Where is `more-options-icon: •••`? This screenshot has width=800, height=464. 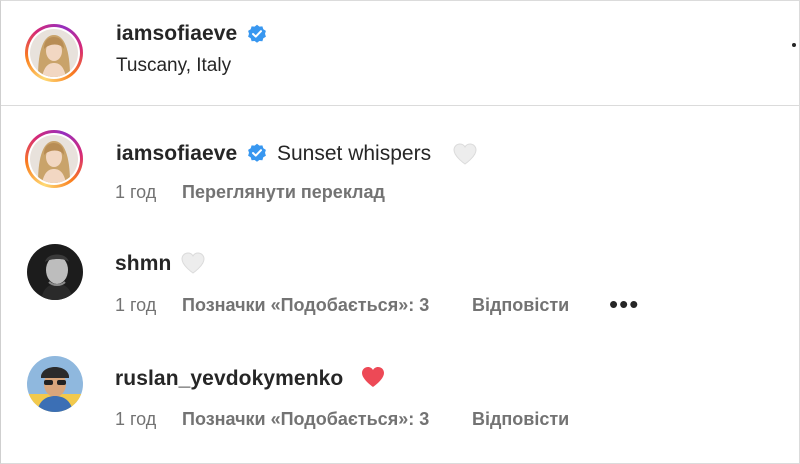 more-options-icon: ••• is located at coordinates (624, 304).